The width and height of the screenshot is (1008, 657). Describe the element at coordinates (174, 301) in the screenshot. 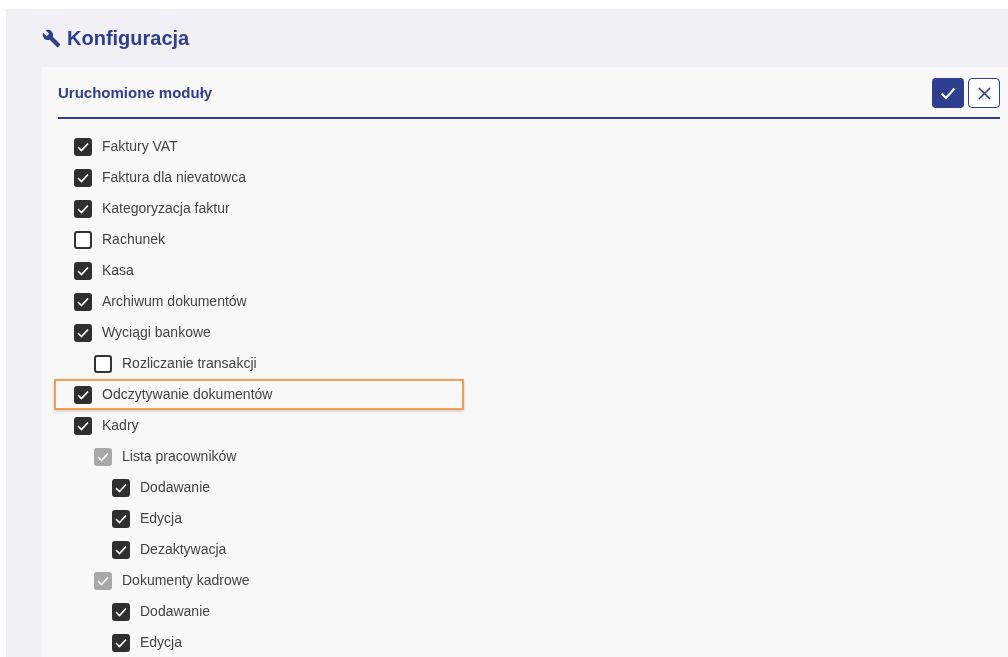

I see `module-label: Archiwum dokumentów` at that location.